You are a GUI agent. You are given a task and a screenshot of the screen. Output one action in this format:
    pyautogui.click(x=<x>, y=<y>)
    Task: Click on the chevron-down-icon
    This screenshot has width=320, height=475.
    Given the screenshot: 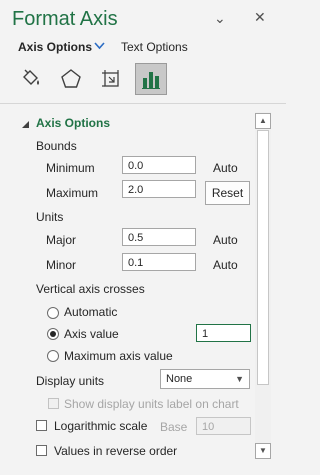 What is the action you would take?
    pyautogui.click(x=99, y=47)
    